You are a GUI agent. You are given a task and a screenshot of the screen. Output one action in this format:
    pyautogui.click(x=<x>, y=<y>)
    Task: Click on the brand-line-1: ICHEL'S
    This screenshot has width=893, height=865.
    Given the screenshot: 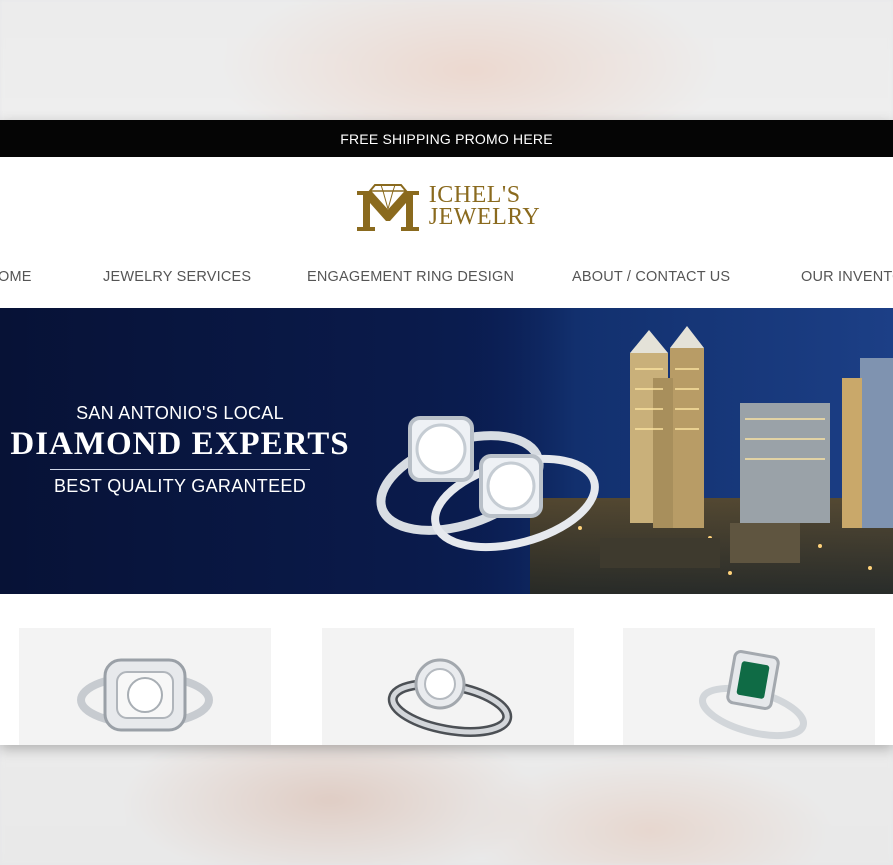 What is the action you would take?
    pyautogui.click(x=474, y=195)
    